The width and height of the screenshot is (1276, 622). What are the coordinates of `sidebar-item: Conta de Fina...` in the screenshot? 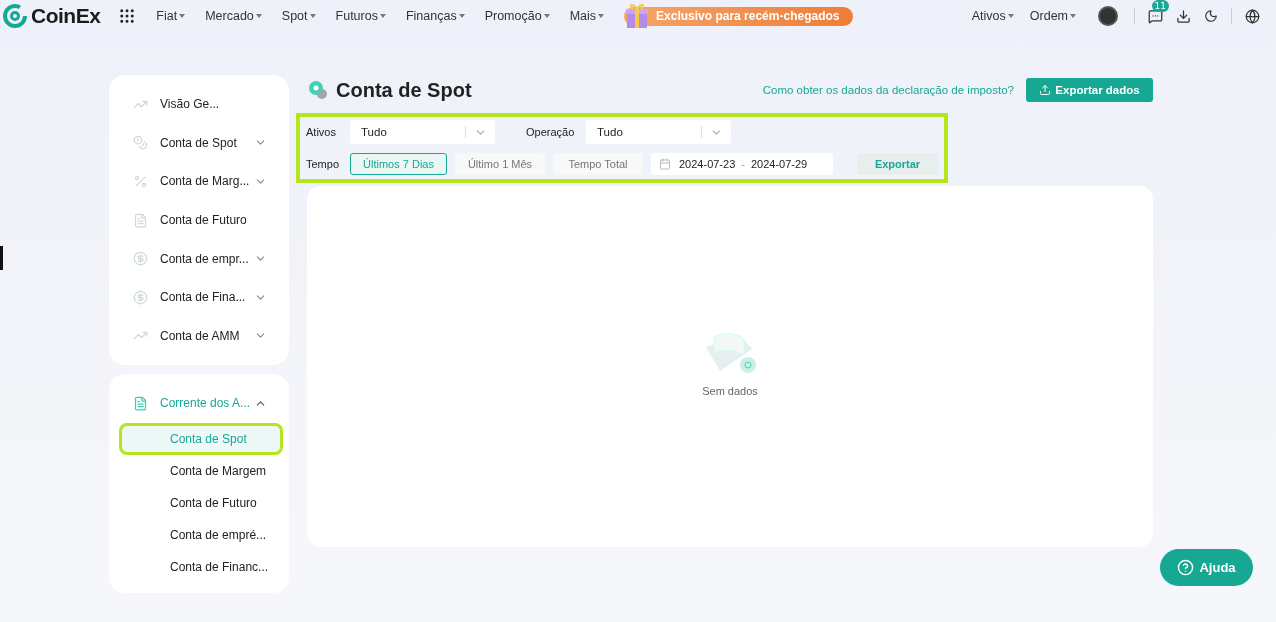 It's located at (199, 297).